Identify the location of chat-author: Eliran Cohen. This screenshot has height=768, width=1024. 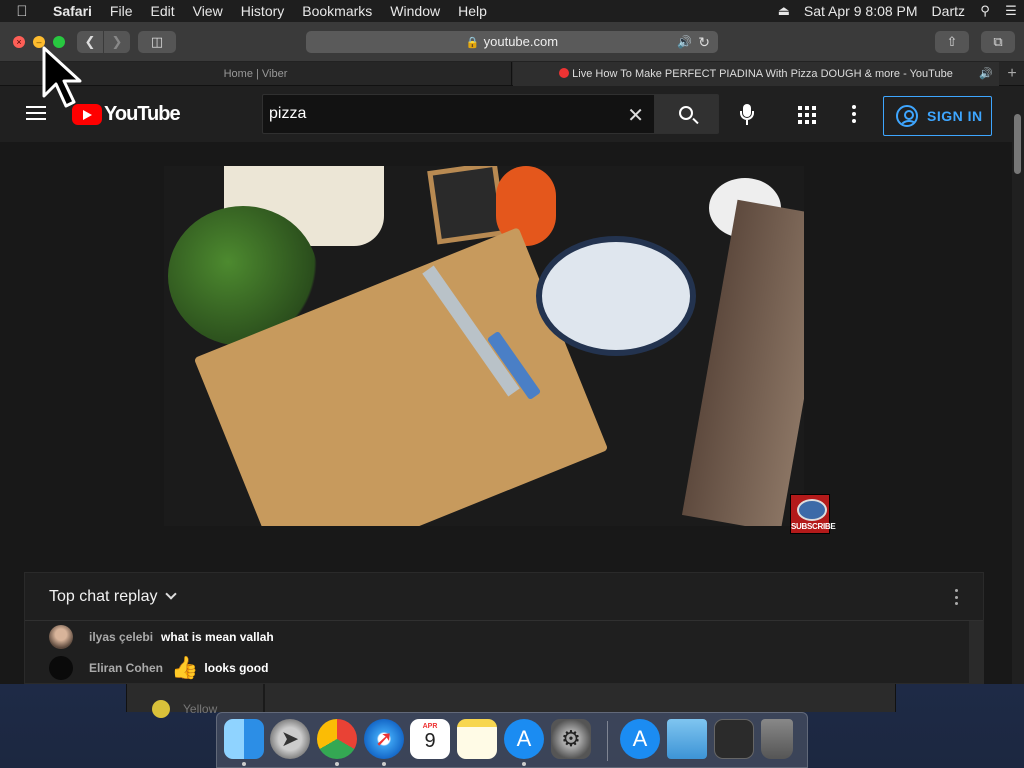
(126, 668).